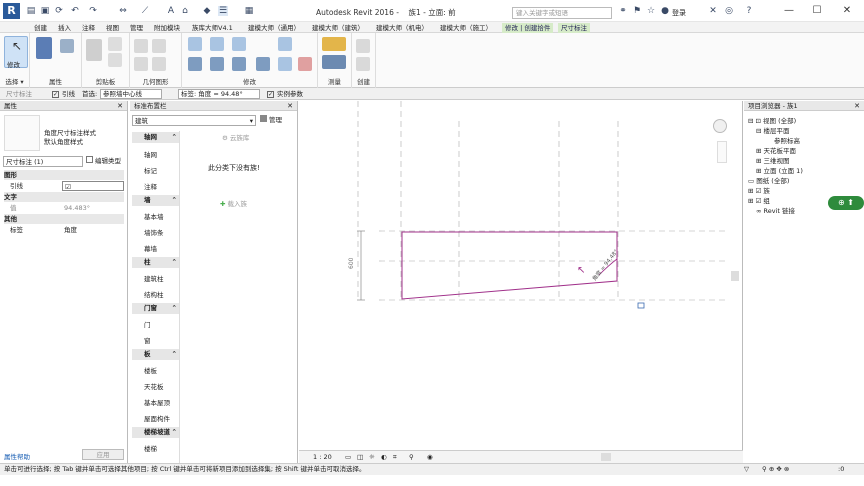  What do you see at coordinates (641, 305) in the screenshot?
I see `move-handle-icon` at bounding box center [641, 305].